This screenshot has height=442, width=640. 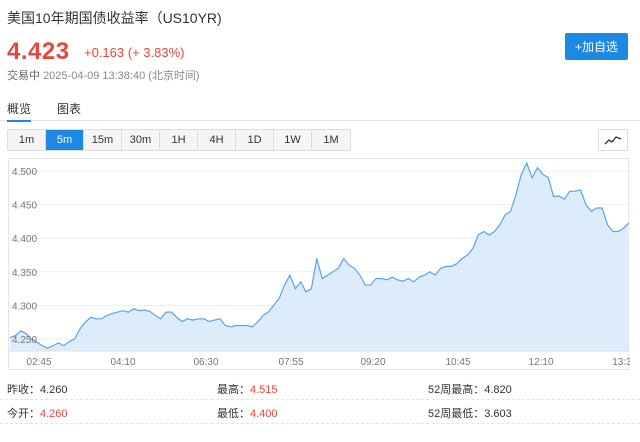 What do you see at coordinates (621, 362) in the screenshot?
I see `x-tick-label: 13:3` at bounding box center [621, 362].